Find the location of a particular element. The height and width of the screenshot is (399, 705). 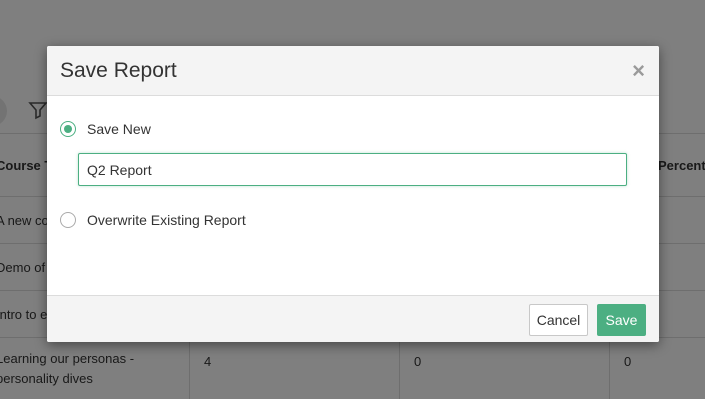

overwrite-existing-radio is located at coordinates (68, 220).